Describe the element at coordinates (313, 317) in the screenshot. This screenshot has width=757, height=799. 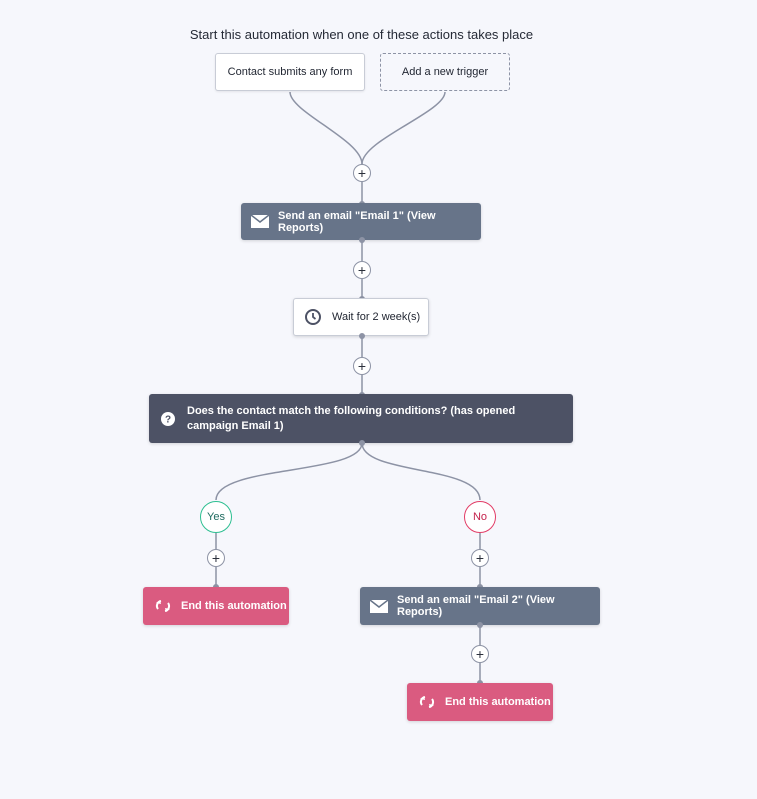
I see `clock-icon` at that location.